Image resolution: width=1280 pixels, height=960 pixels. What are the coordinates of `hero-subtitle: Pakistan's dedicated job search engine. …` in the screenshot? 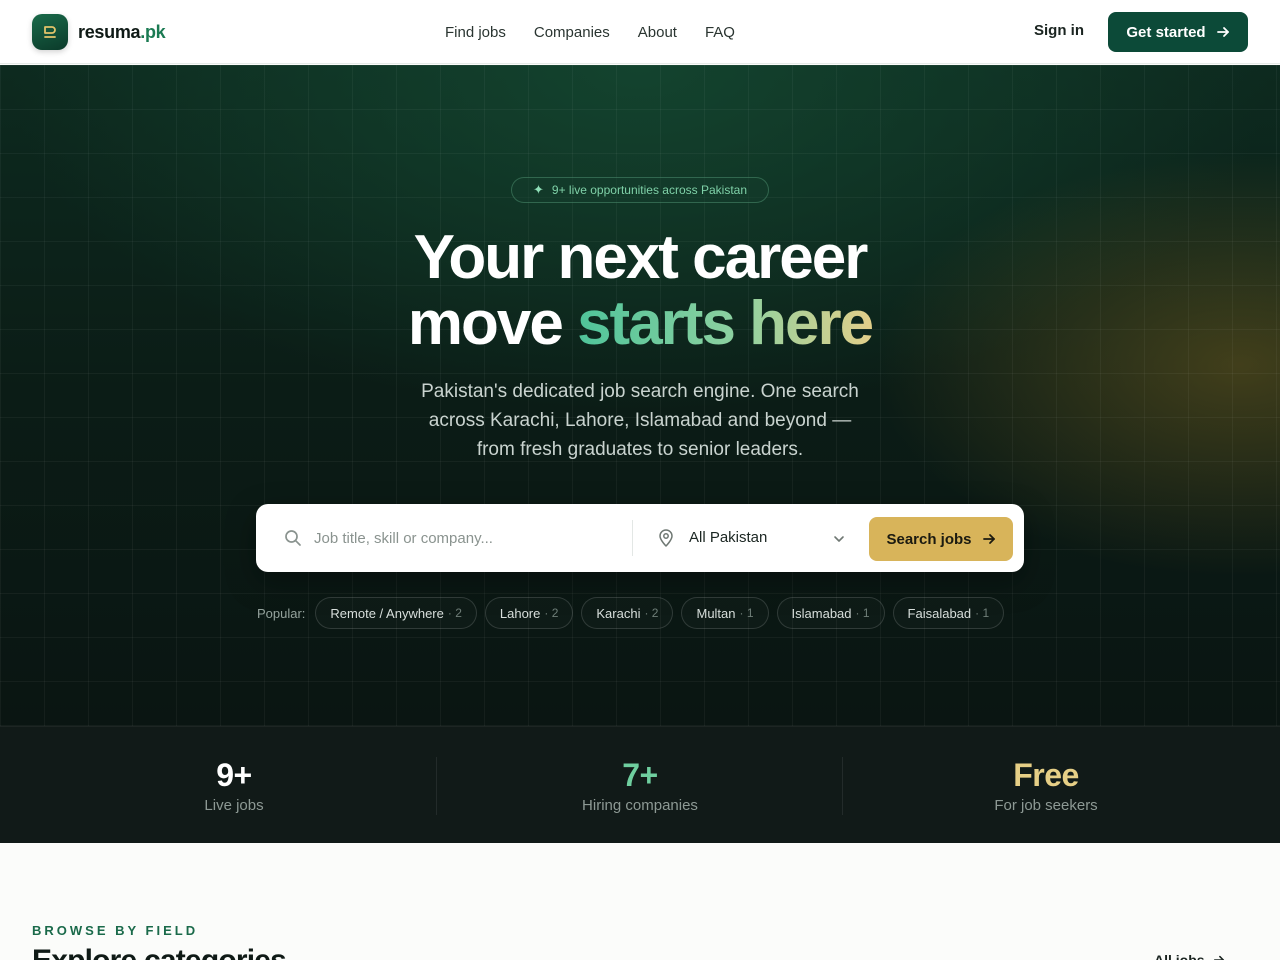 It's located at (640, 420).